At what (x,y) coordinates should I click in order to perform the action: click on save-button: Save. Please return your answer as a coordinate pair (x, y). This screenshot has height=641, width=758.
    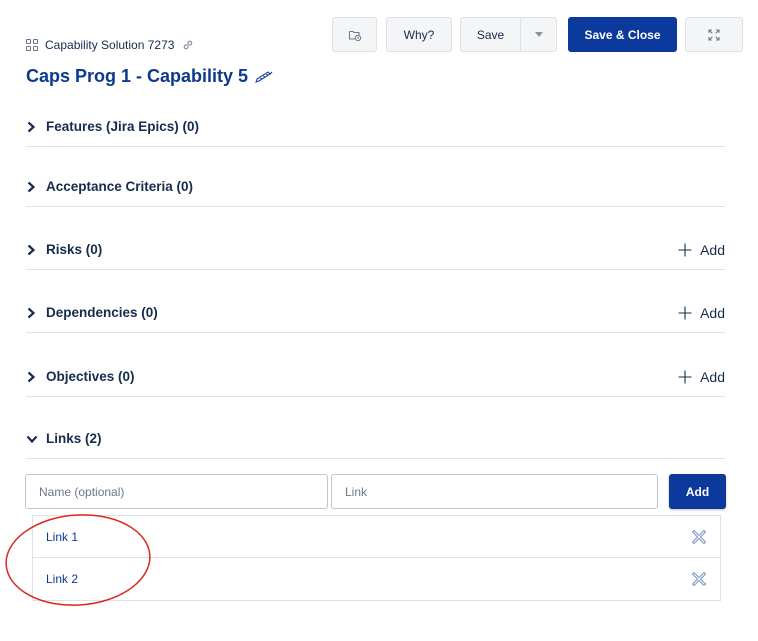
    Looking at the image, I should click on (490, 34).